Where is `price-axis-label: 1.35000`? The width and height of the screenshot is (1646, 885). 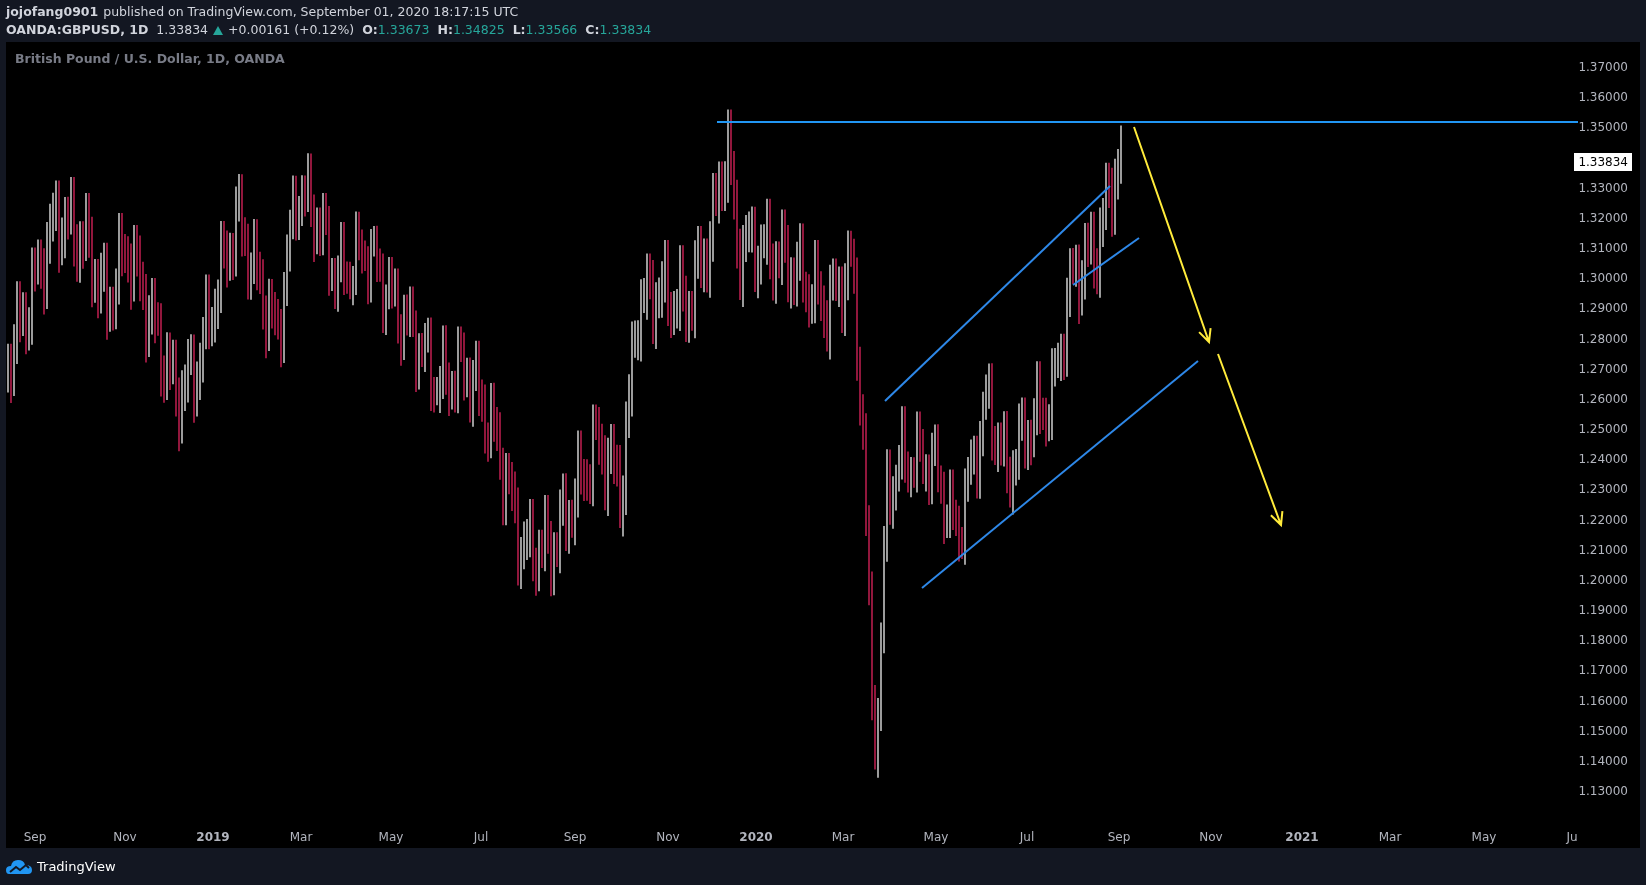
price-axis-label: 1.35000 is located at coordinates (1603, 128).